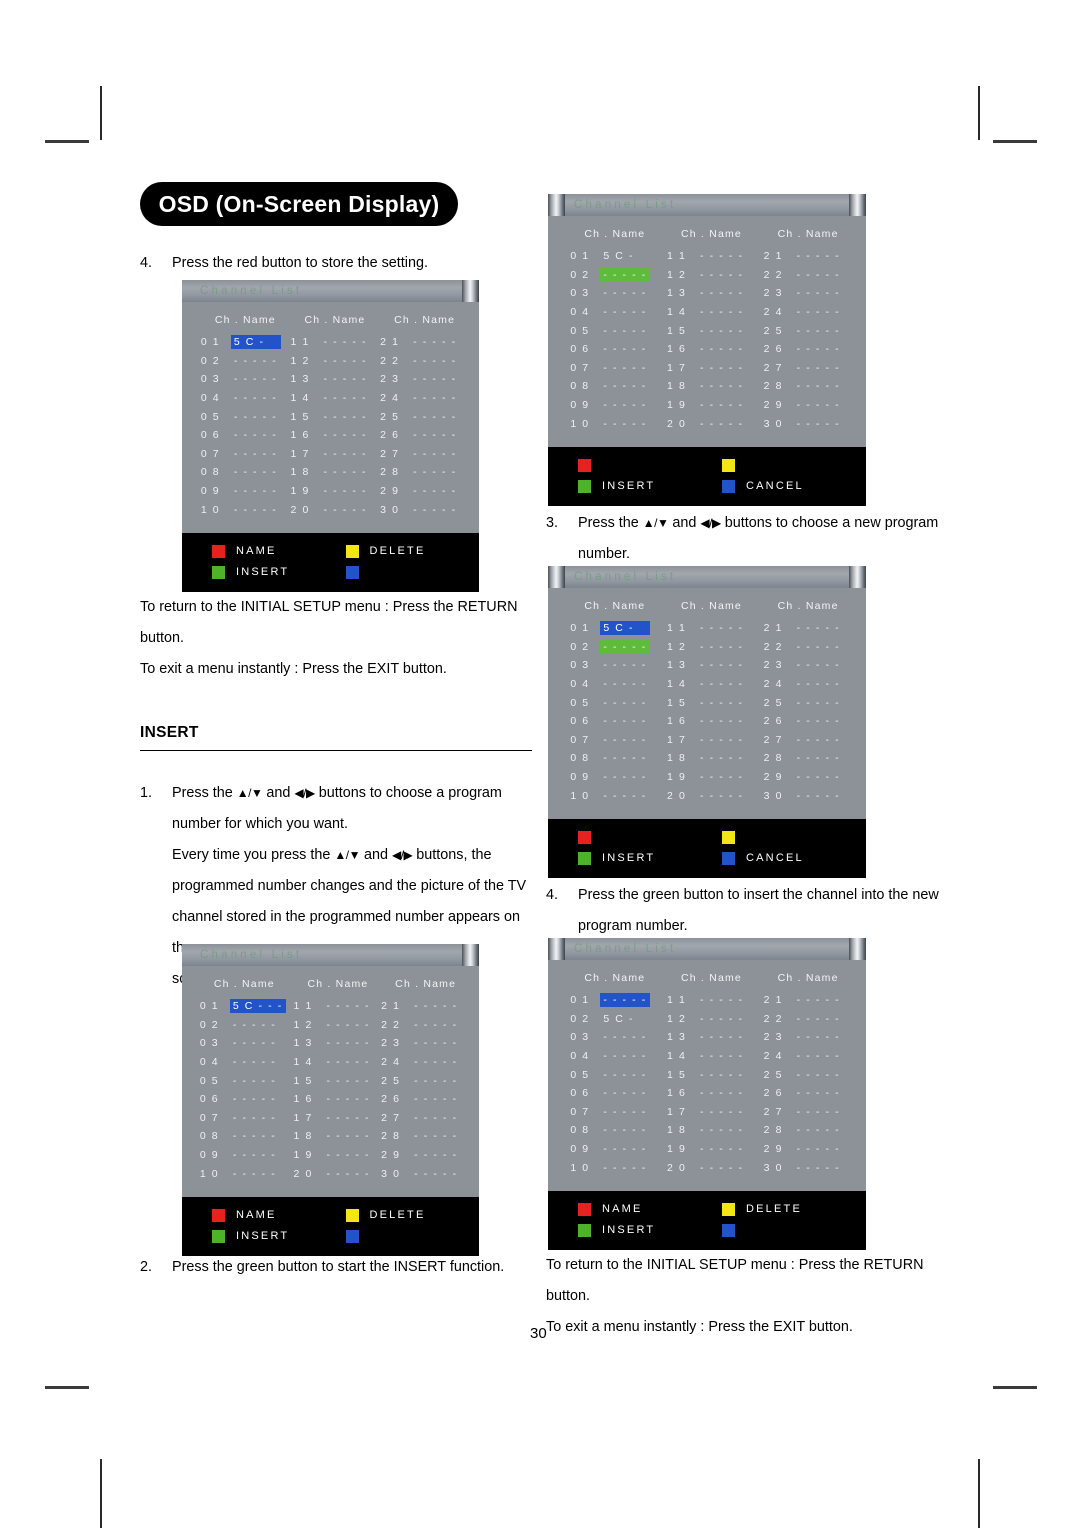  Describe the element at coordinates (650, 465) in the screenshot. I see `osd-legend-item-red` at that location.